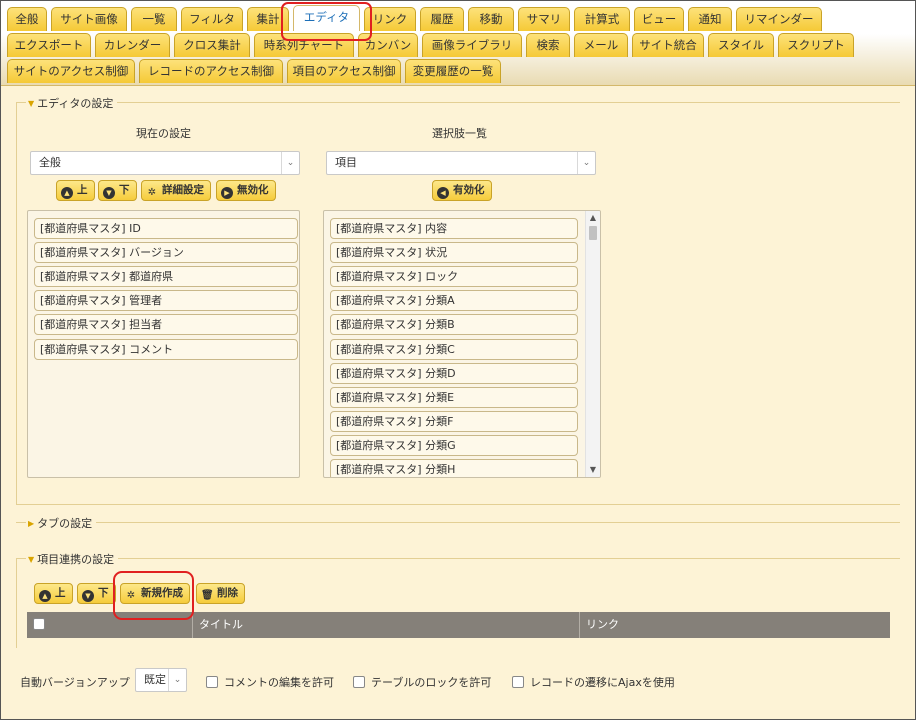 The image size is (916, 720). I want to click on list-item: [都道府県マスタ] 状況, so click(454, 252).